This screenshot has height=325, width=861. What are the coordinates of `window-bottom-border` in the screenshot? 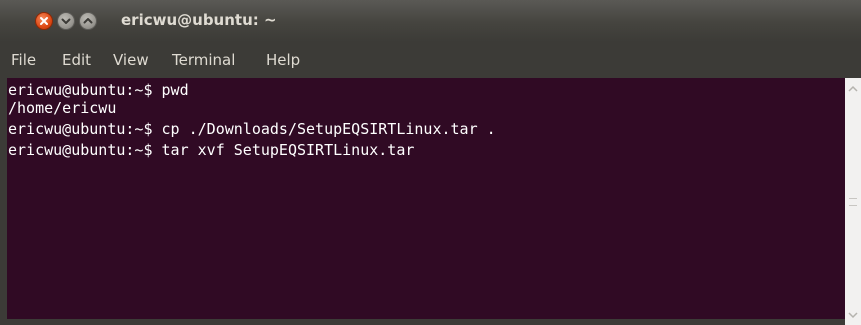 It's located at (422, 322).